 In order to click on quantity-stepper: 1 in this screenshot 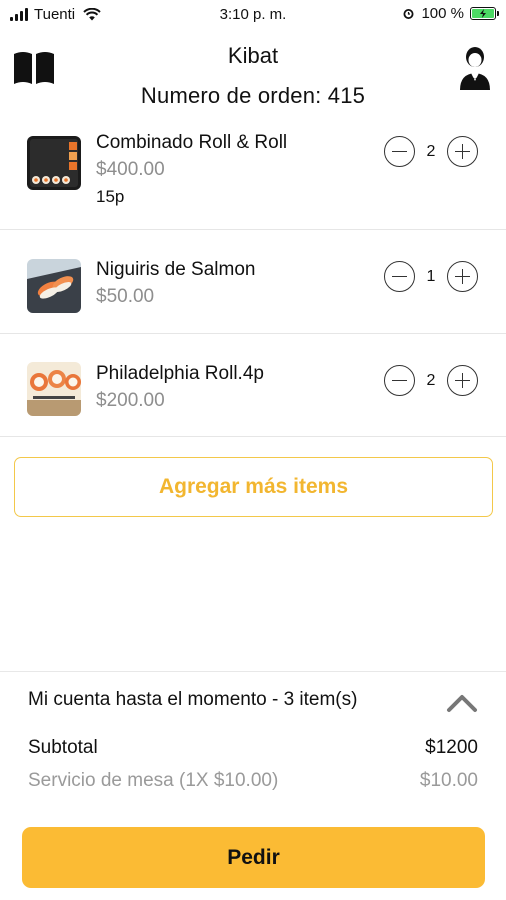, I will do `click(431, 276)`.